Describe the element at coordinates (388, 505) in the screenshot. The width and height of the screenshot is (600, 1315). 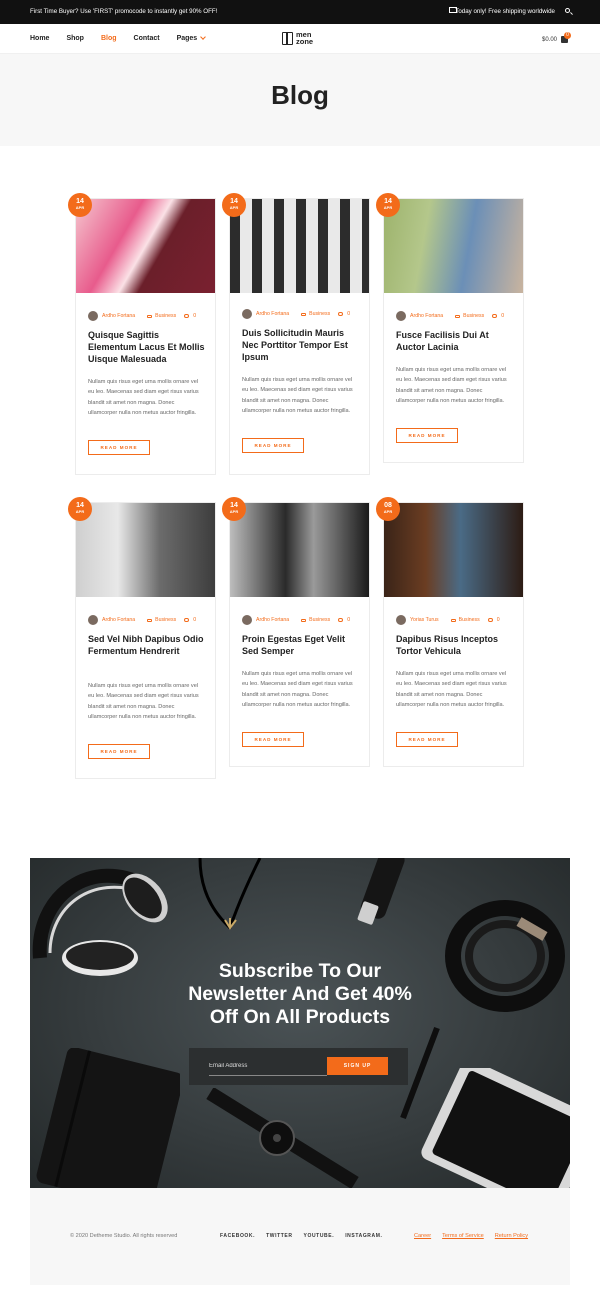
I see `date-day: 08` at that location.